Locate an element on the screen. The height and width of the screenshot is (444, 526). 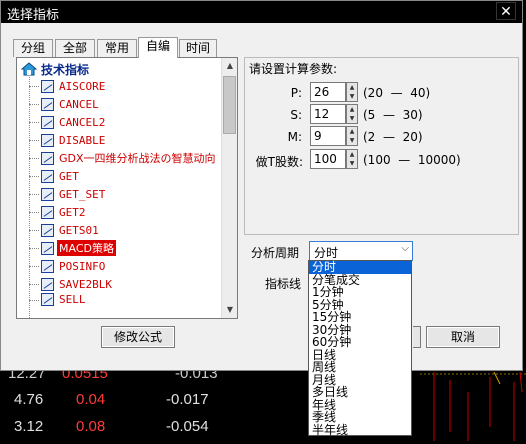
list-item-label: CANCEL2 is located at coordinates (82, 122).